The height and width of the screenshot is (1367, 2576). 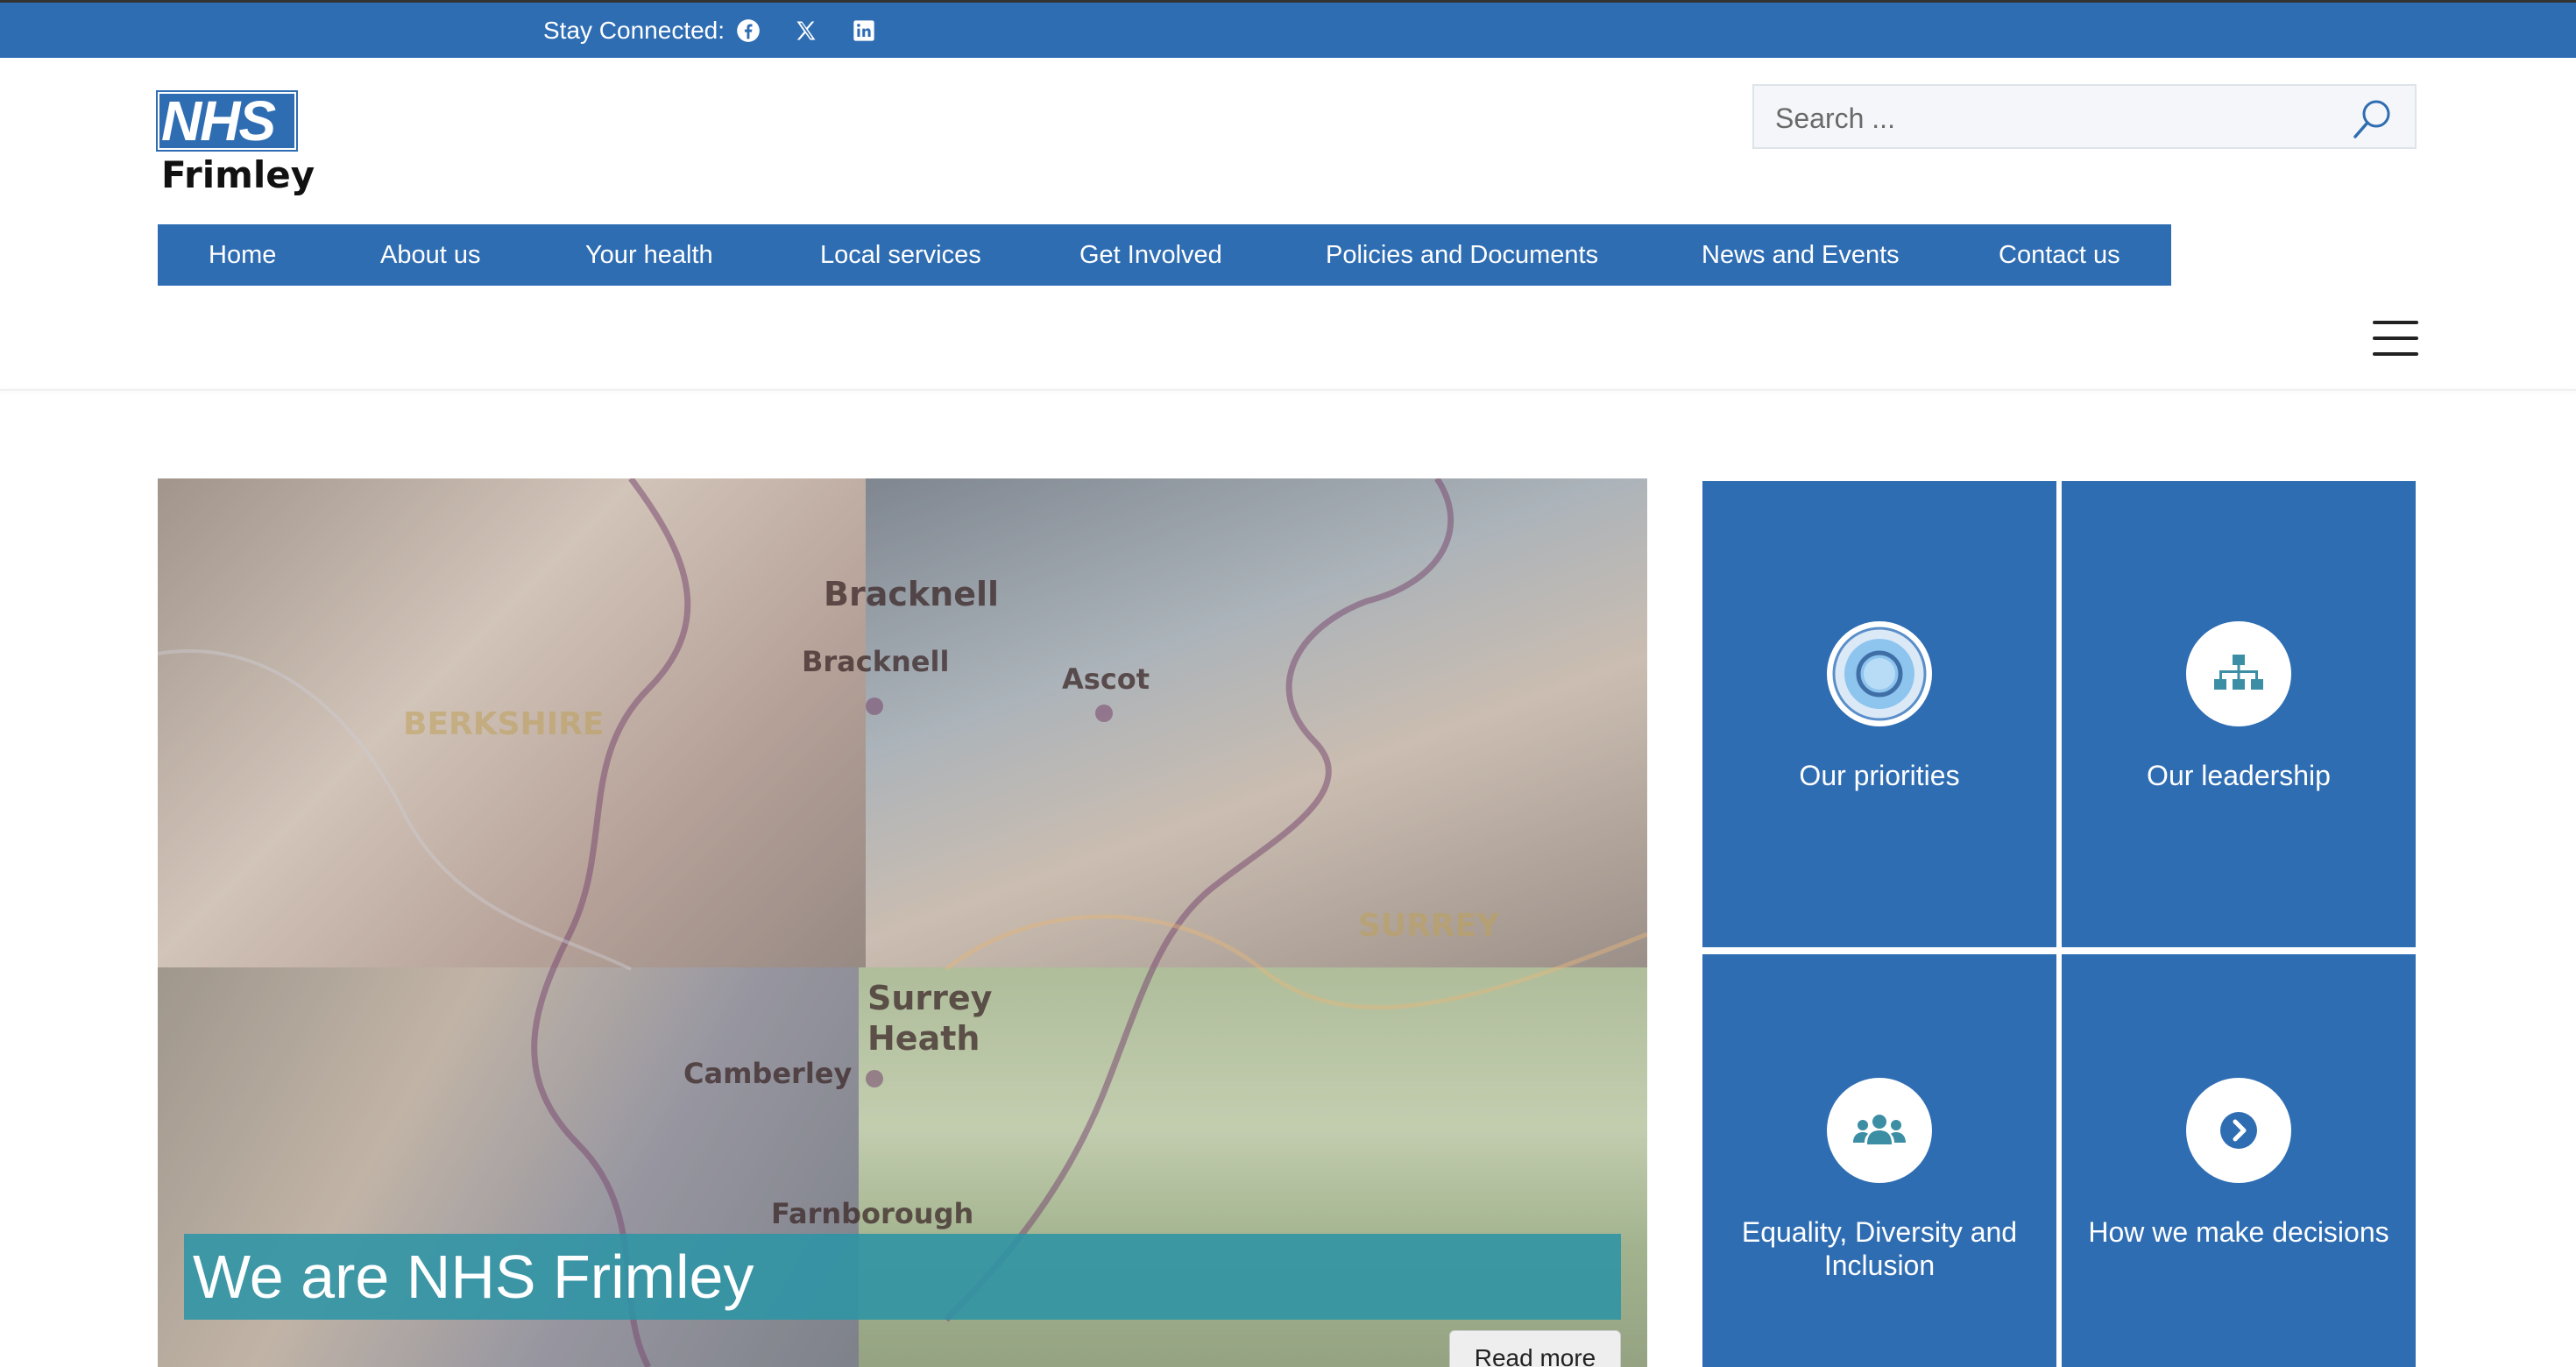 I want to click on tile-equality-diversity-inclusion: Equality, Diversity and Inclusion, so click(x=1879, y=1160).